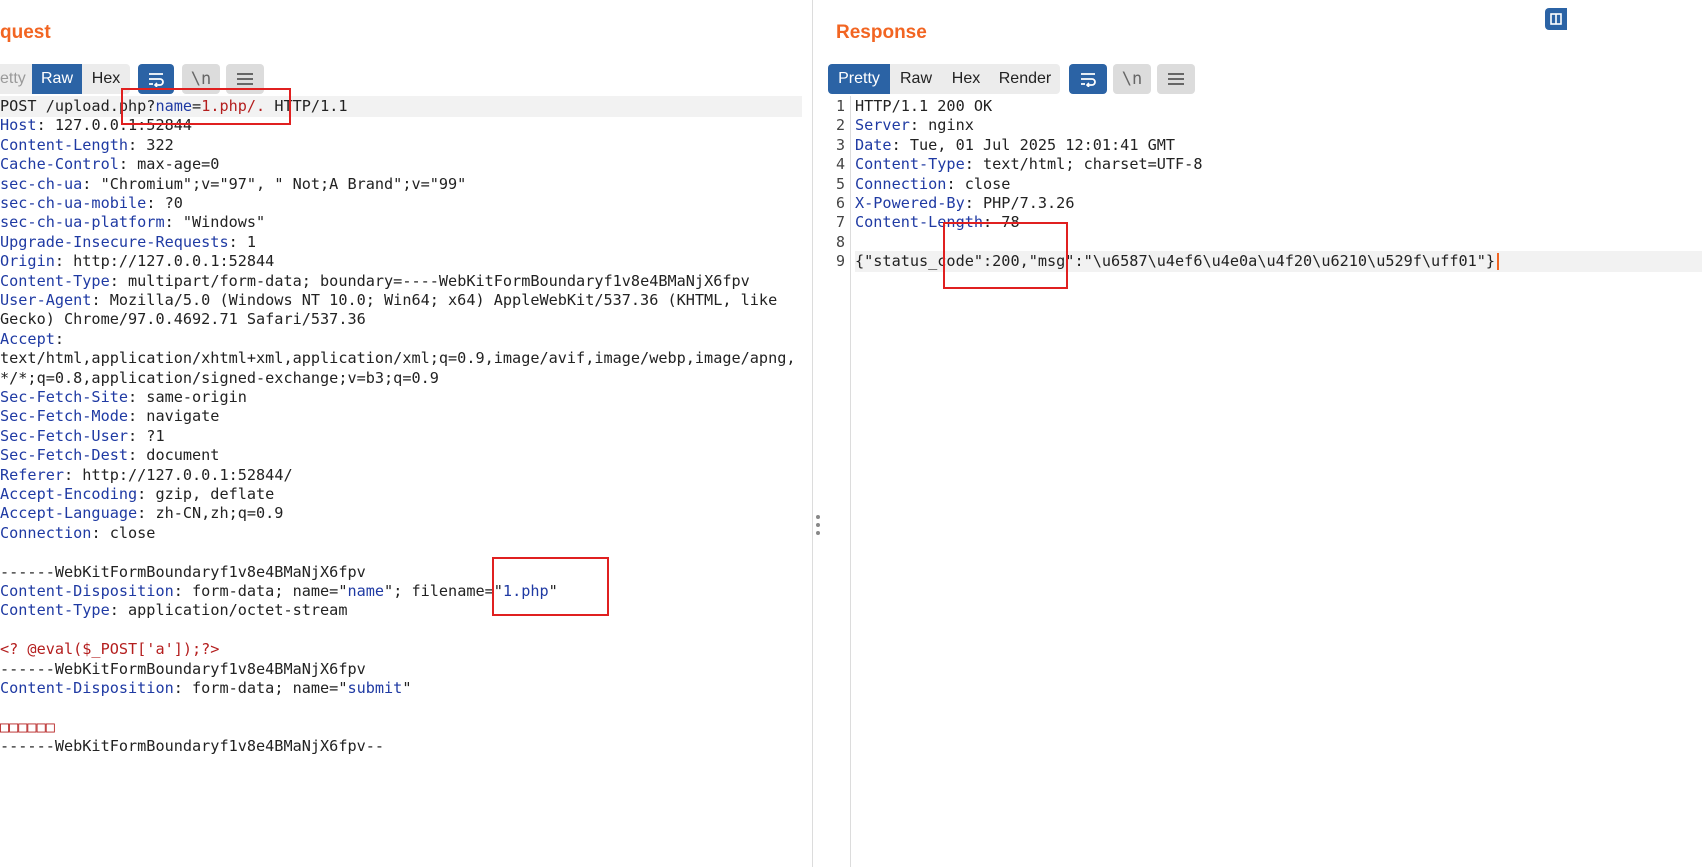 The height and width of the screenshot is (867, 1702). What do you see at coordinates (206, 106) in the screenshot?
I see `highlight-box-param` at bounding box center [206, 106].